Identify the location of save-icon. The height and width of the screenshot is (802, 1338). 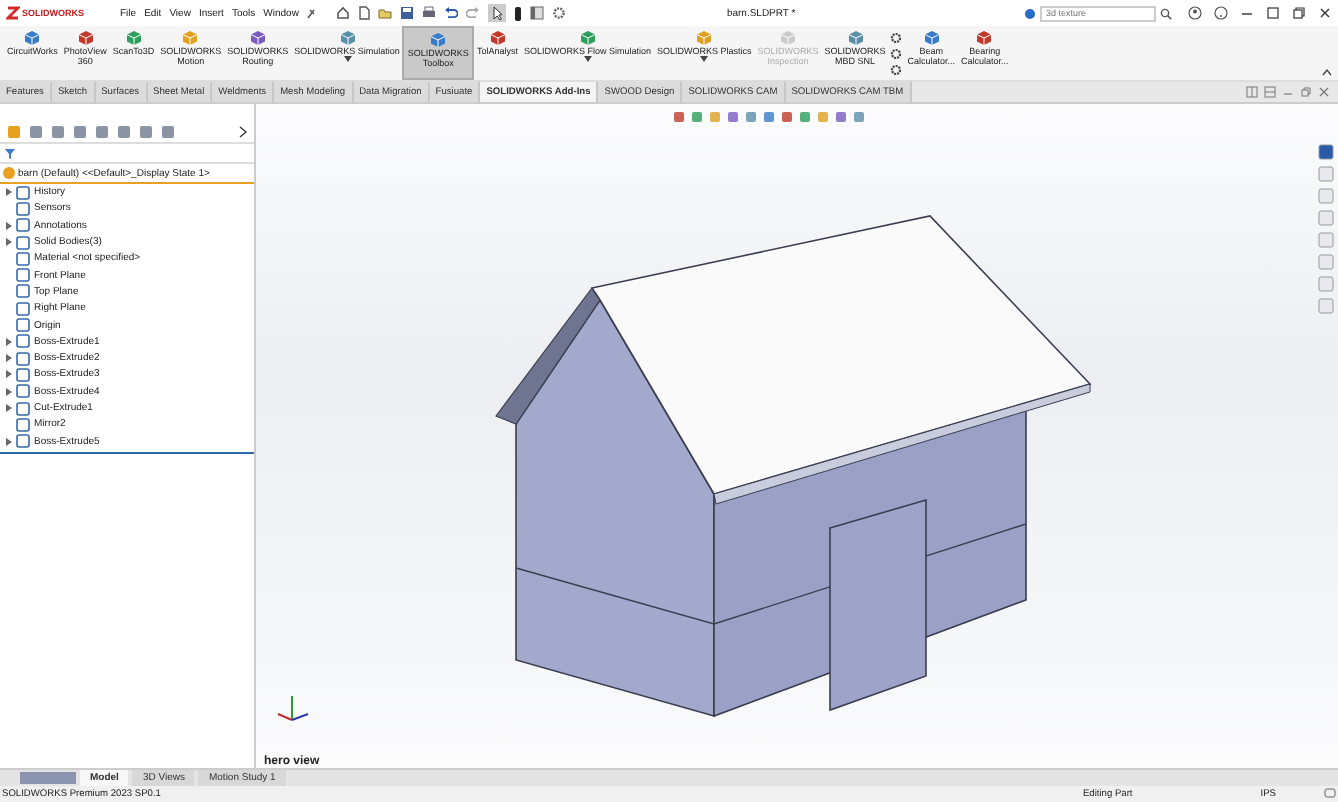
(407, 13).